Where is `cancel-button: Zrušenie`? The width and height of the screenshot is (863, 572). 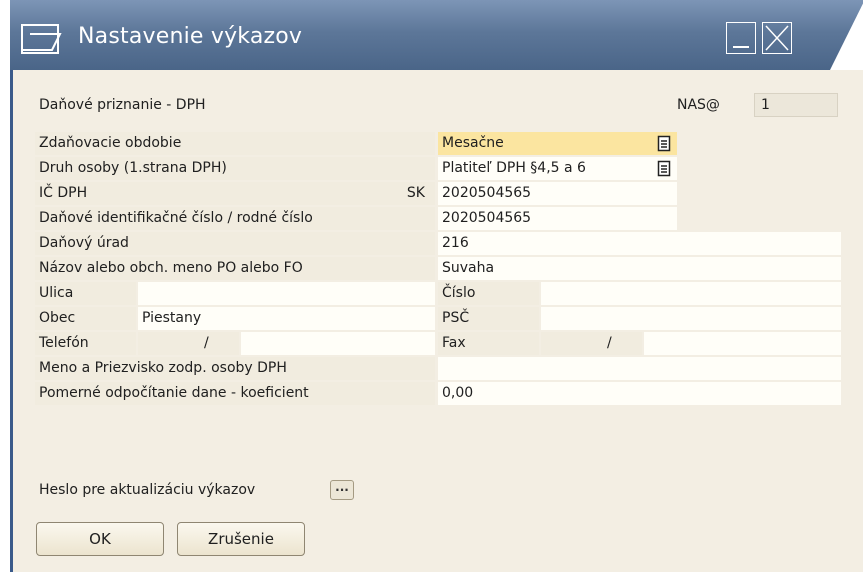
cancel-button: Zrušenie is located at coordinates (241, 539).